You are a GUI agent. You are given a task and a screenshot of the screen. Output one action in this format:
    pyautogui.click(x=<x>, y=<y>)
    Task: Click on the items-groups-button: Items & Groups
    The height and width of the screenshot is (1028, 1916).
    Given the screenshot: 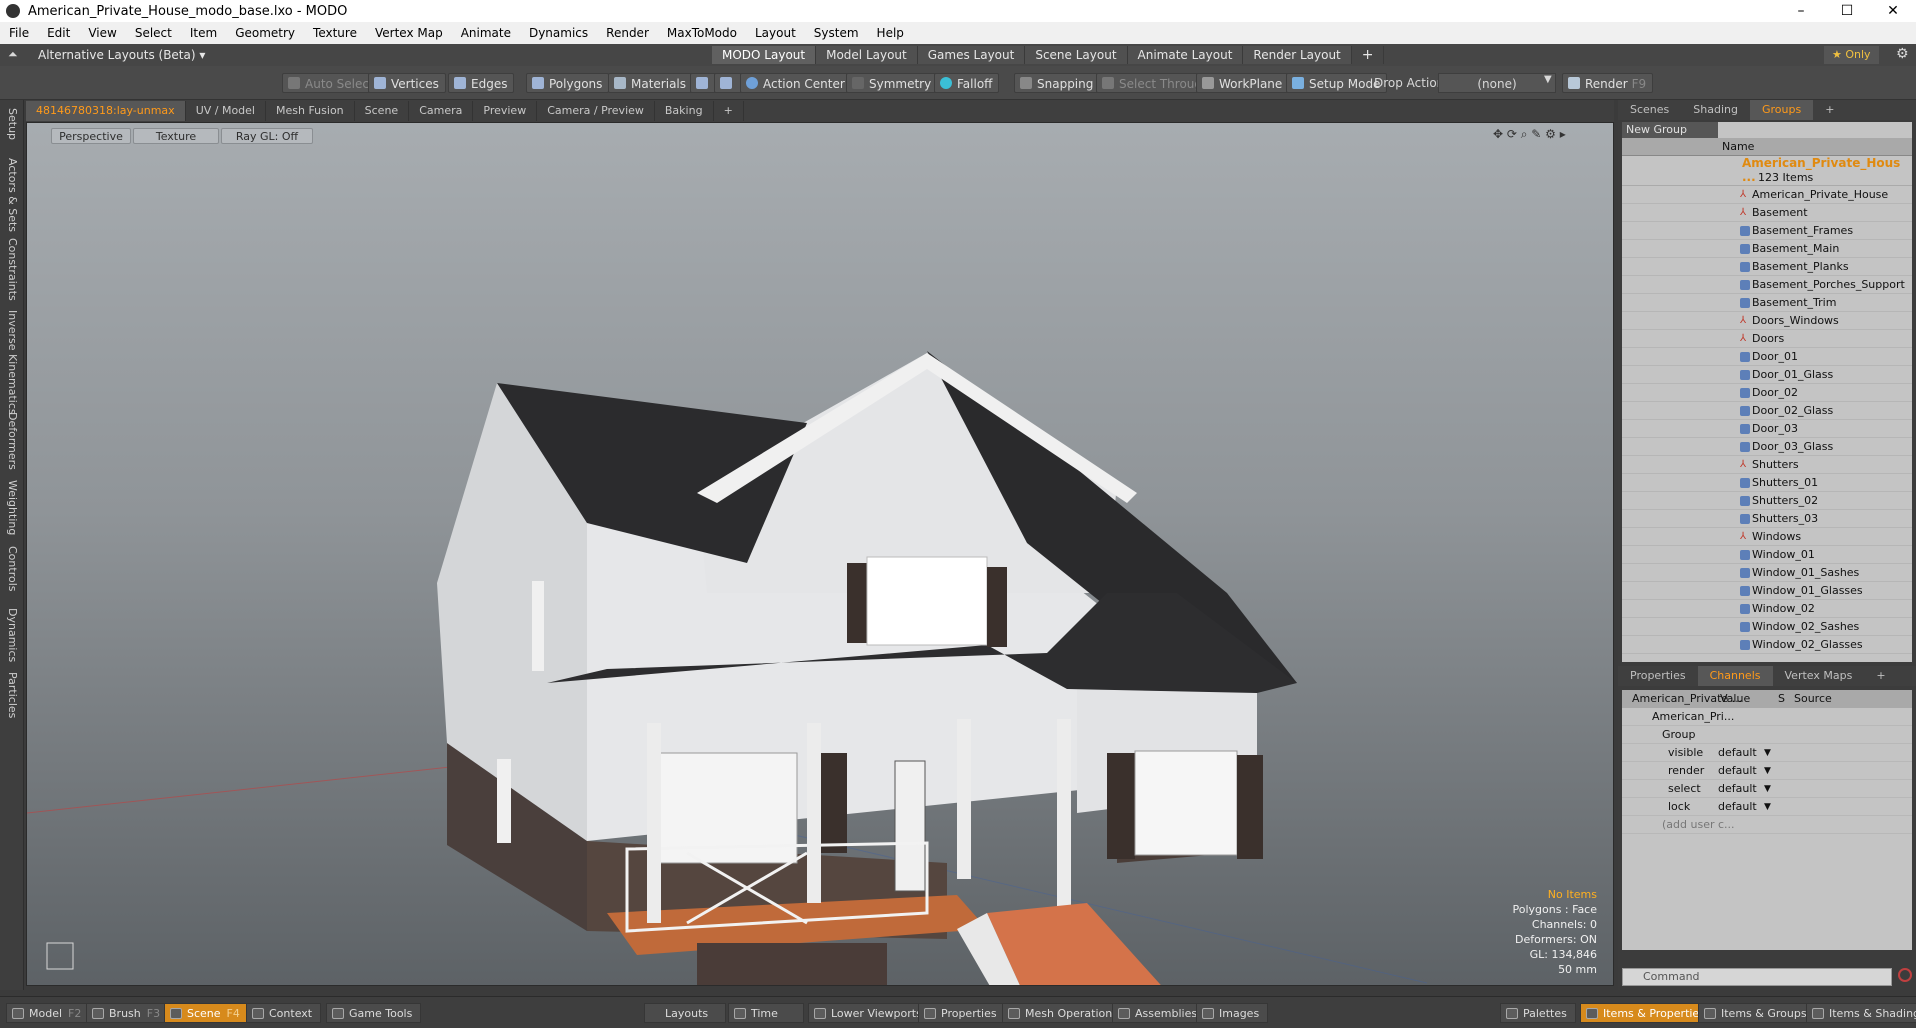 What is the action you would take?
    pyautogui.click(x=1757, y=1013)
    